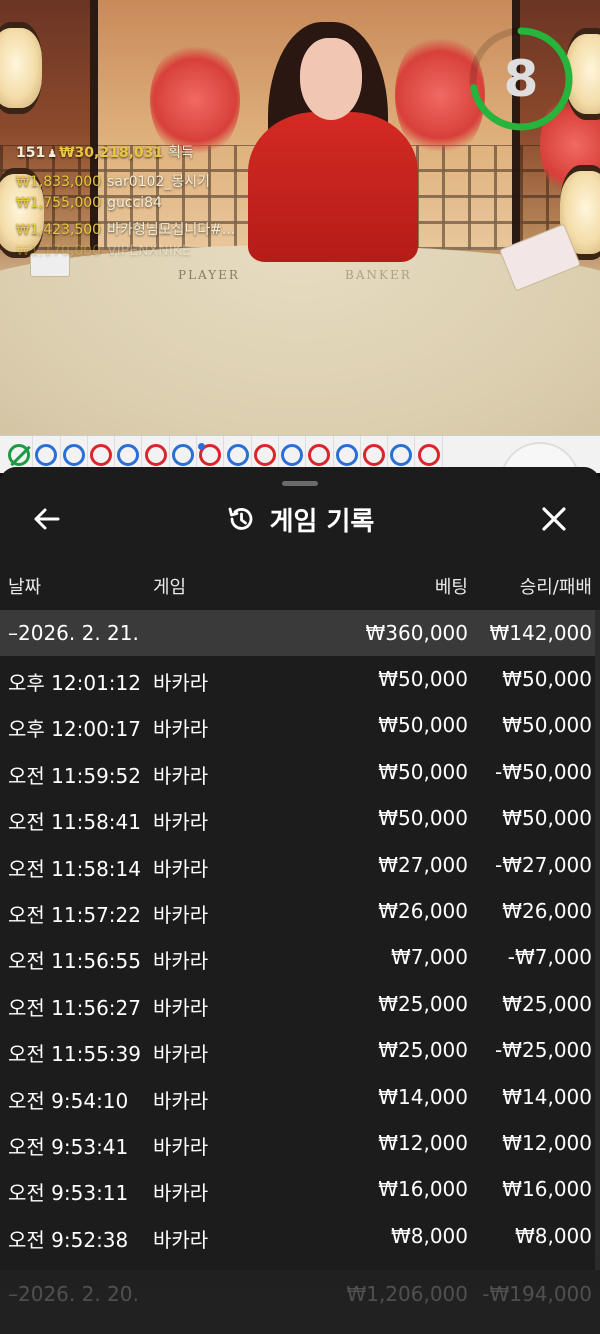 Image resolution: width=600 pixels, height=1334 pixels. Describe the element at coordinates (170, 587) in the screenshot. I see `column-game: 게임` at that location.